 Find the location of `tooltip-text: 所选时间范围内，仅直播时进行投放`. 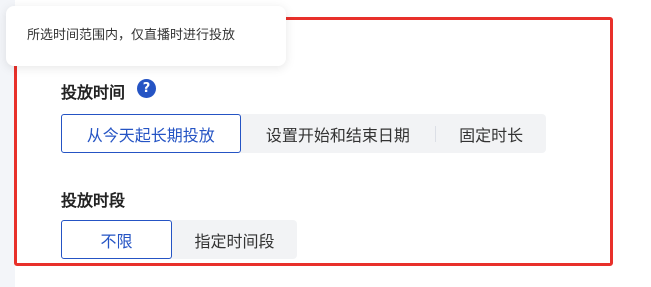

tooltip-text: 所选时间范围内，仅直播时进行投放 is located at coordinates (131, 35).